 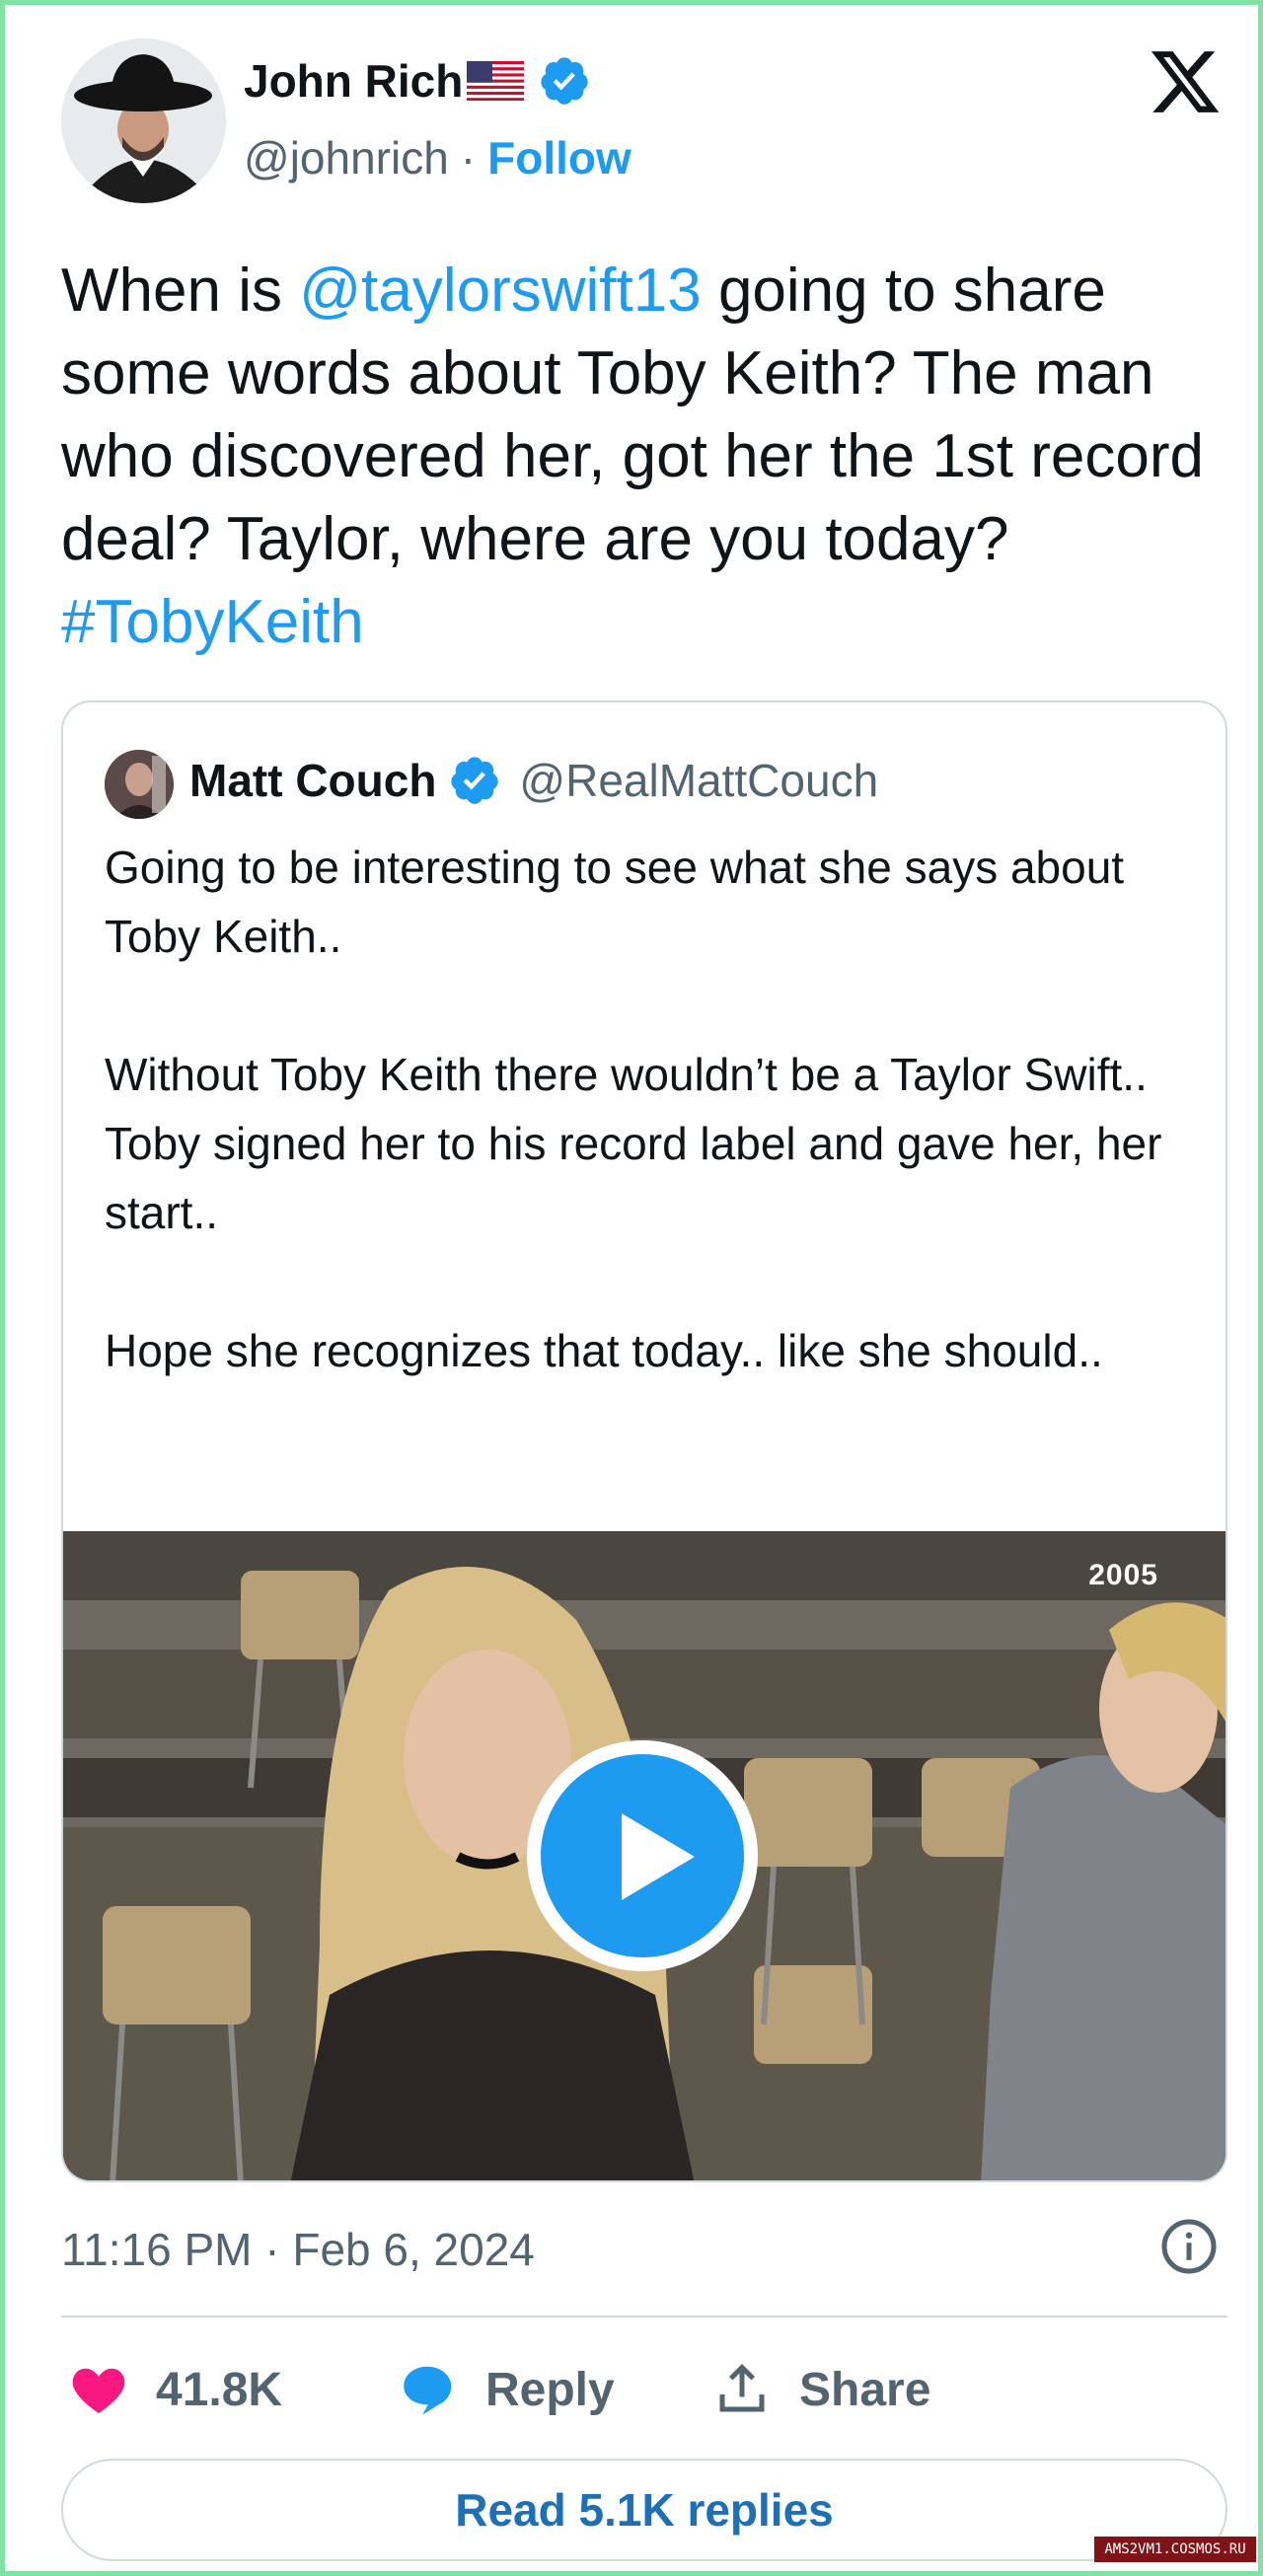 I want to click on x-logo-icon, so click(x=1185, y=81).